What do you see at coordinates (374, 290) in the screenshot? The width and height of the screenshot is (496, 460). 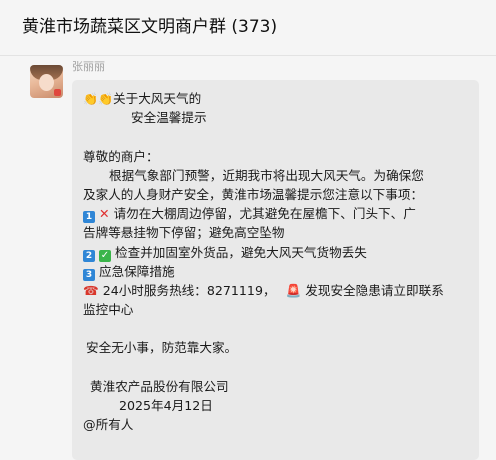 I see `alert-text: 发现安全隐患请立即联系` at bounding box center [374, 290].